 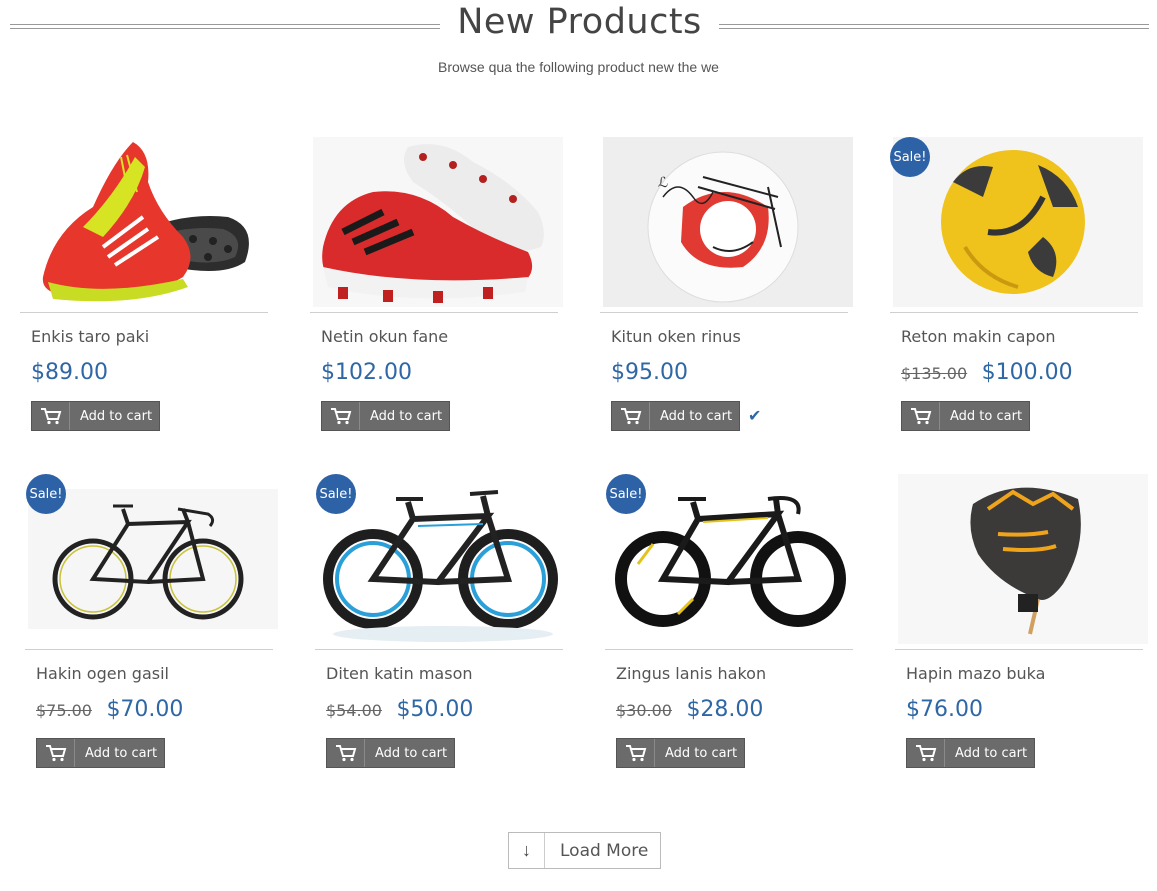 I want to click on product-name: Hapin mazo buka, so click(x=975, y=673).